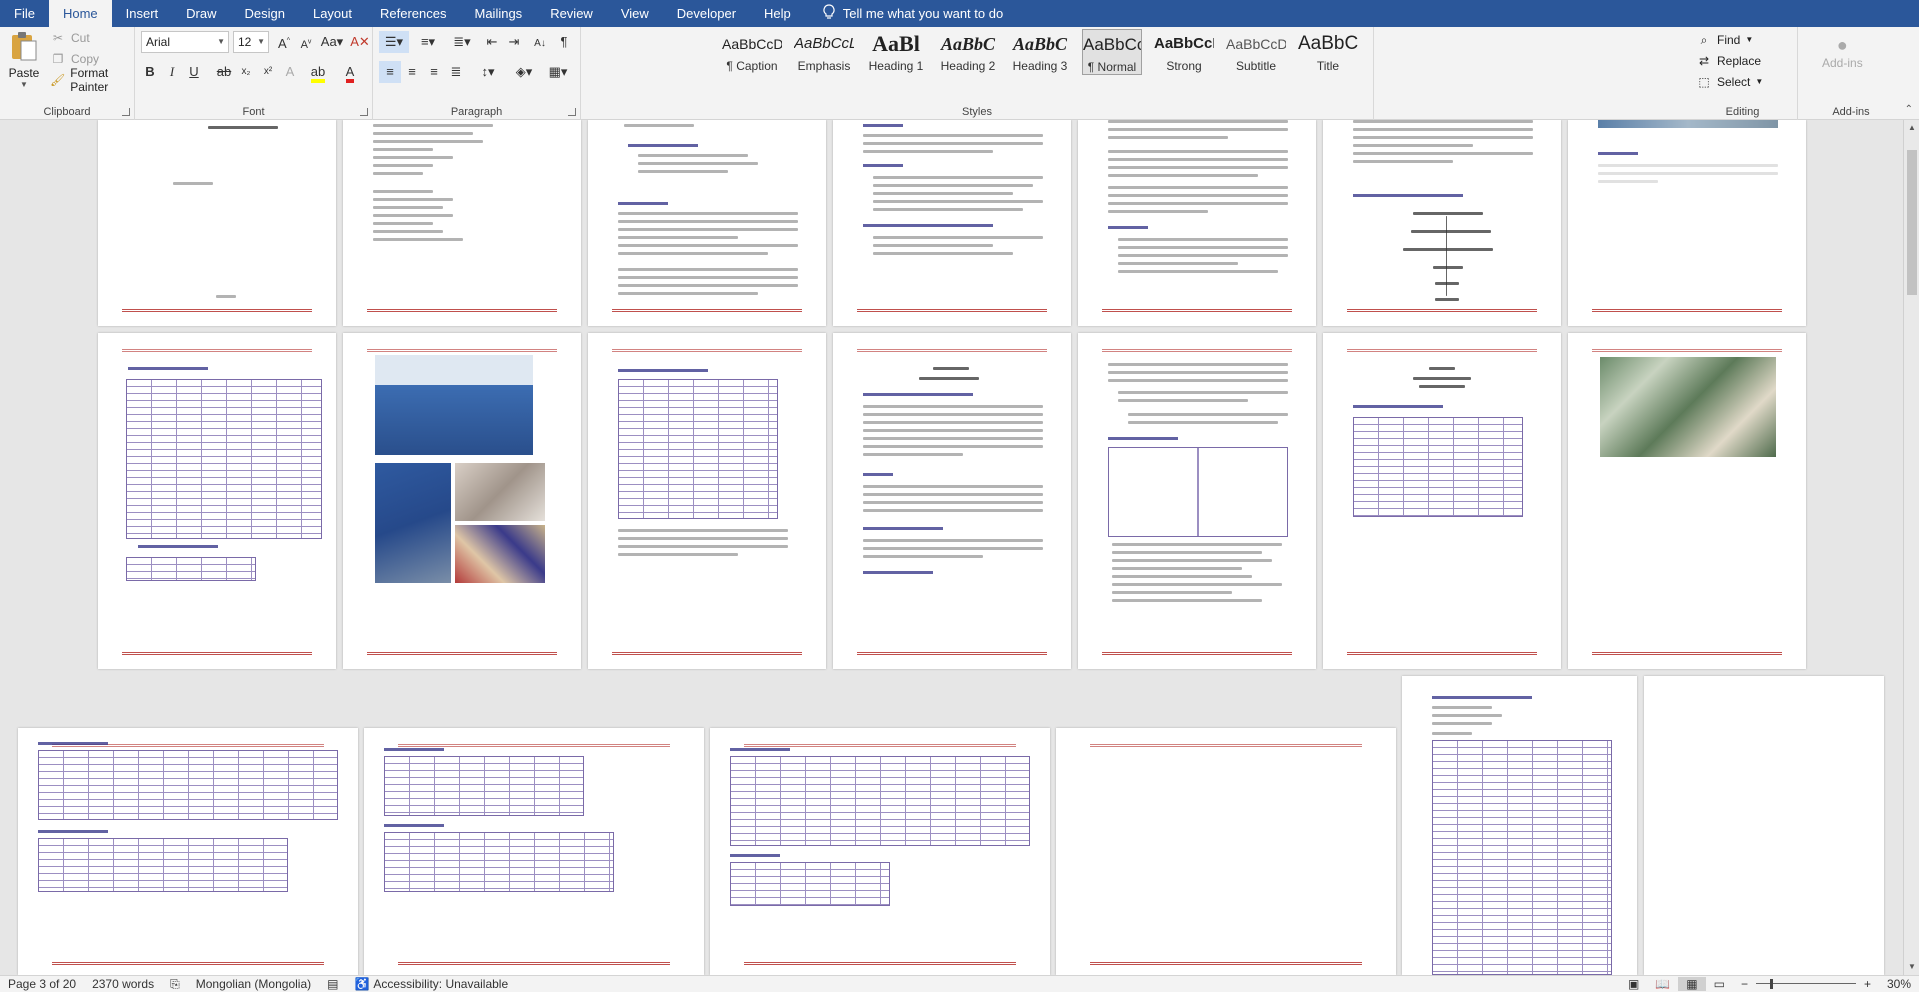 The image size is (1919, 992). What do you see at coordinates (524, 72) in the screenshot?
I see `shading-button: ◈▾` at bounding box center [524, 72].